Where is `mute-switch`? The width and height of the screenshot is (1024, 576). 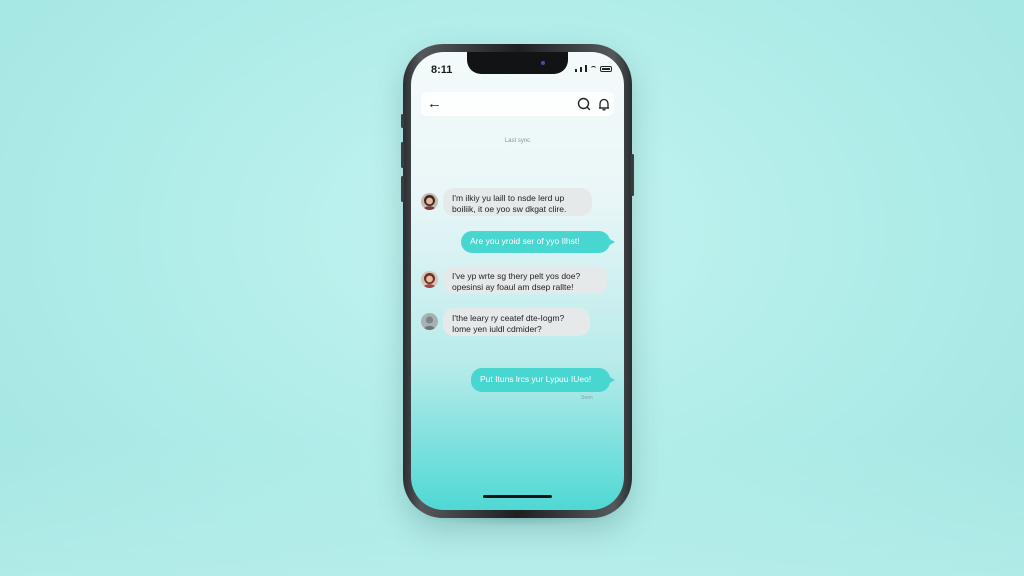 mute-switch is located at coordinates (402, 121).